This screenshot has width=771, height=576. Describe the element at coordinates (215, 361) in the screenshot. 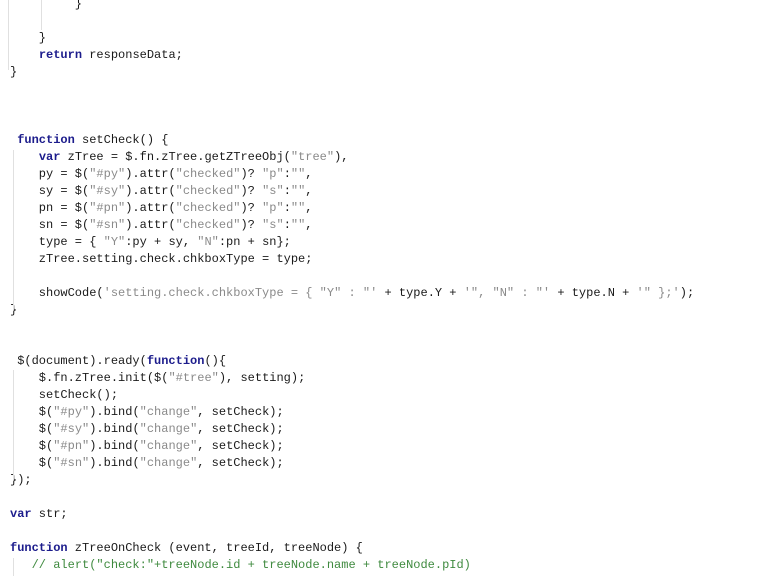

I see `code-token: (){` at that location.